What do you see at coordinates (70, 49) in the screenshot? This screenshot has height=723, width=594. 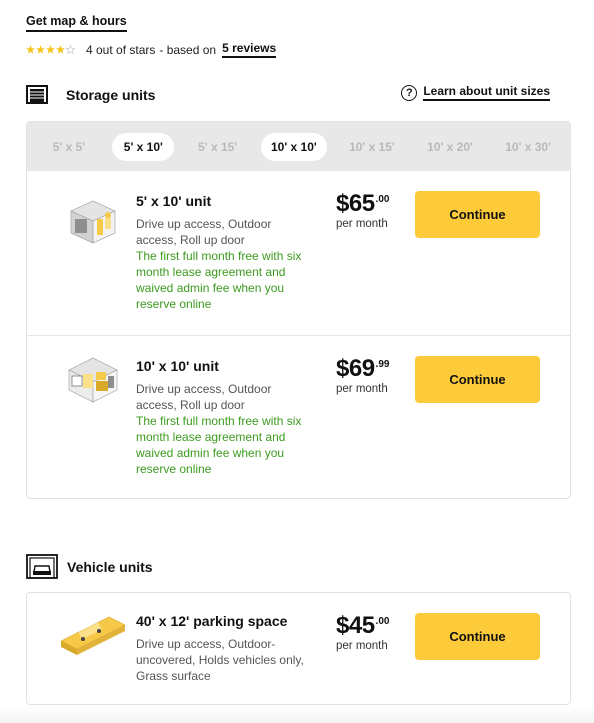 I see `star-empty-icon` at bounding box center [70, 49].